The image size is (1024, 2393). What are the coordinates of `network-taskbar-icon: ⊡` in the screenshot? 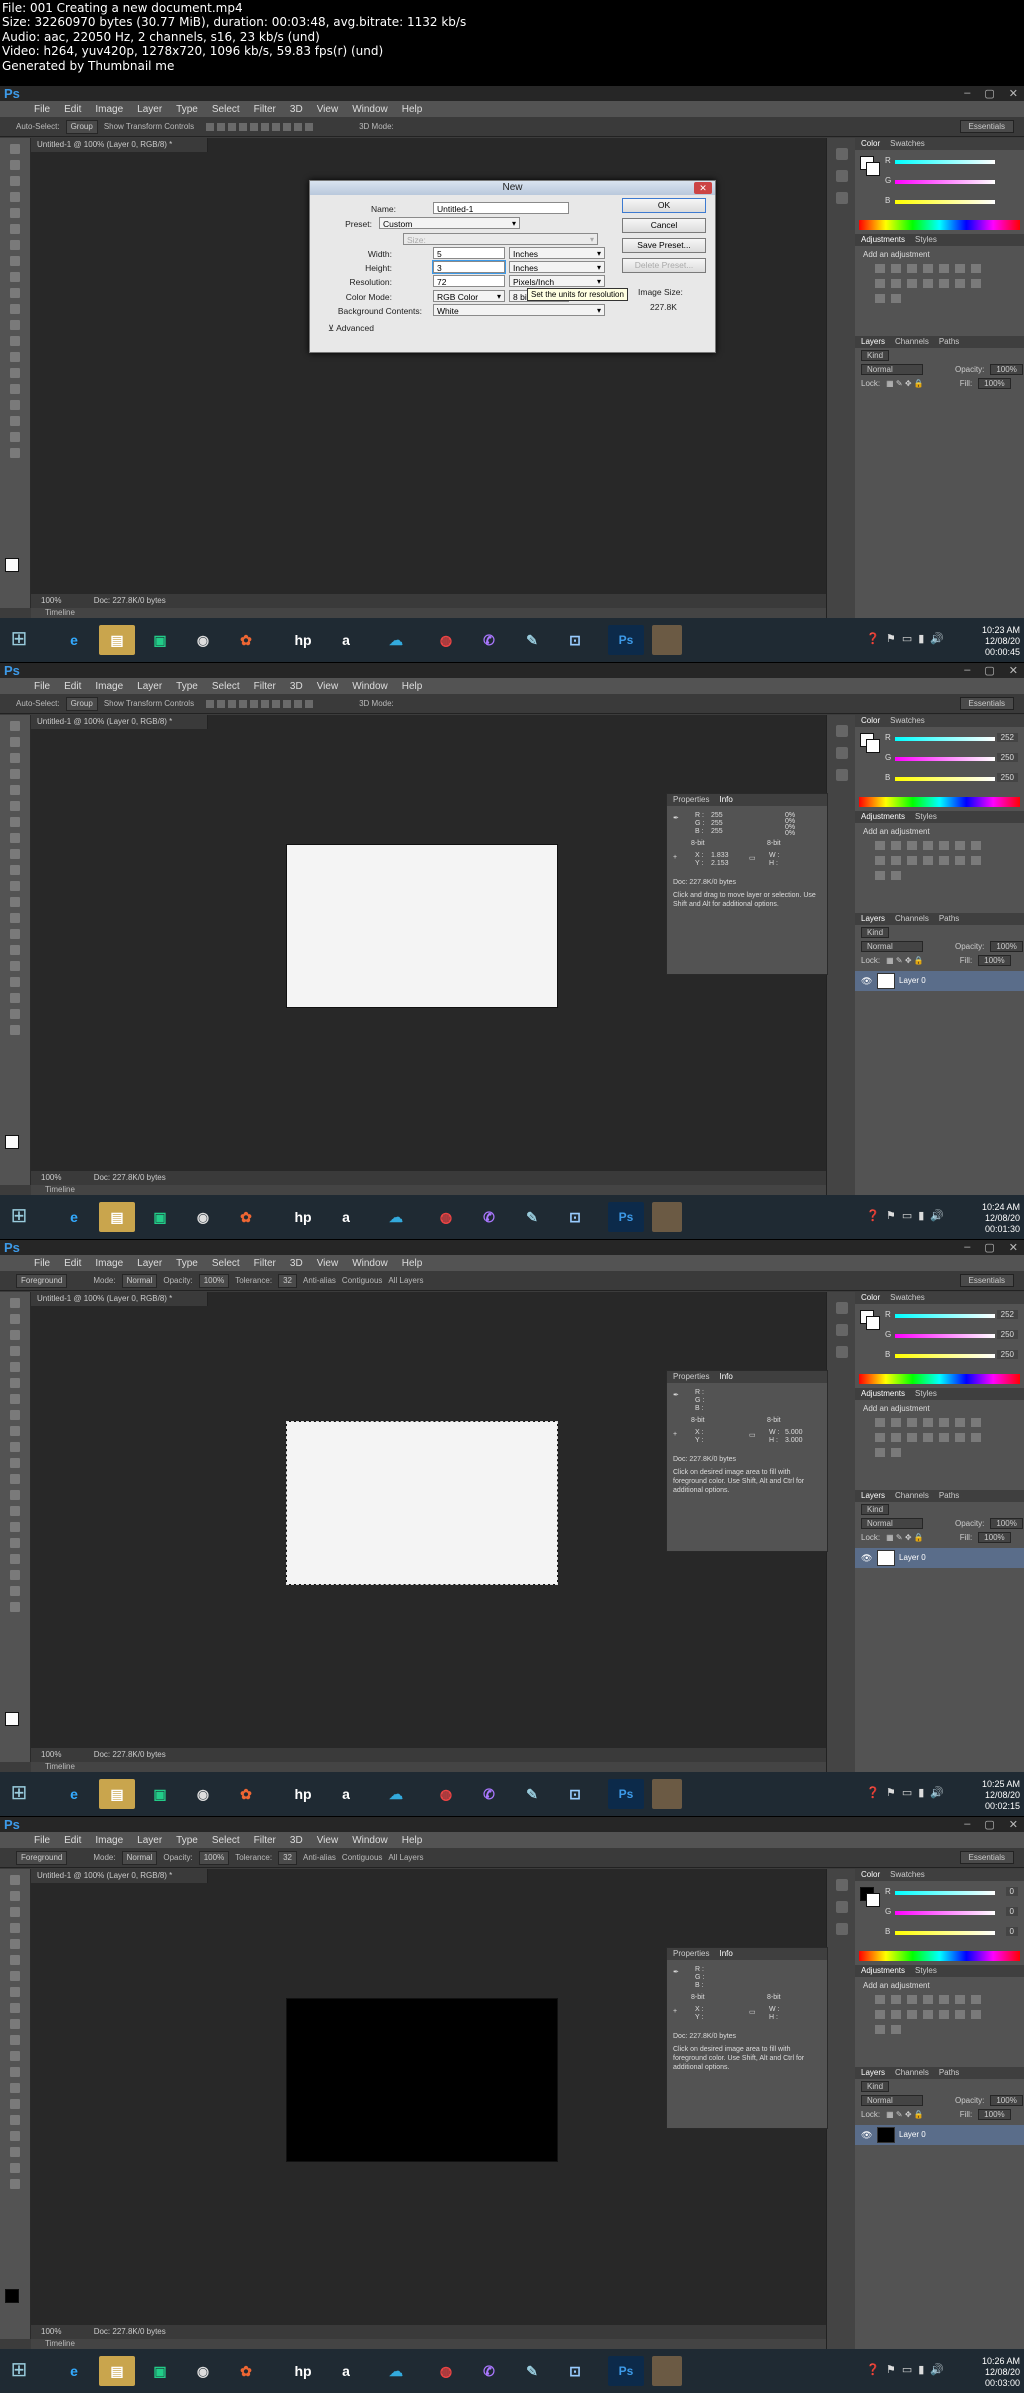 It's located at (575, 1794).